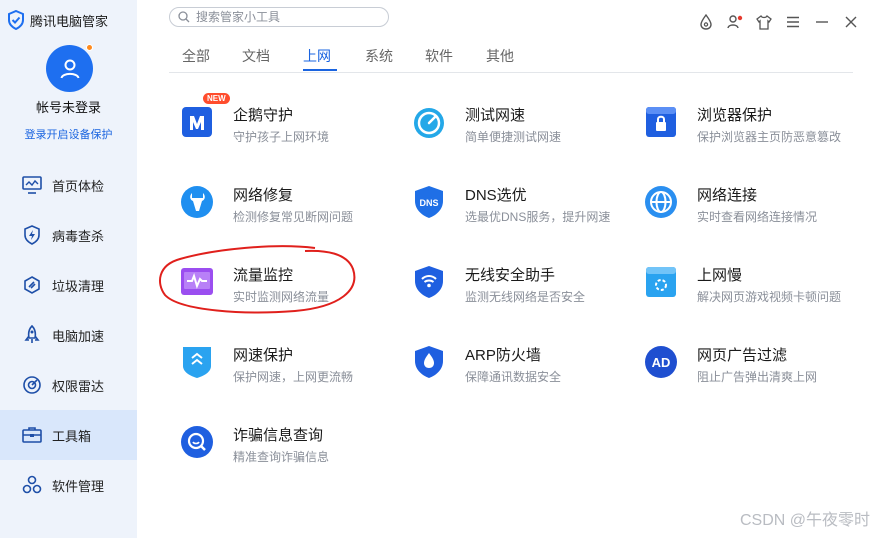 This screenshot has width=882, height=538. What do you see at coordinates (78, 386) in the screenshot?
I see `sidebar-item-label: 权限雷达` at bounding box center [78, 386].